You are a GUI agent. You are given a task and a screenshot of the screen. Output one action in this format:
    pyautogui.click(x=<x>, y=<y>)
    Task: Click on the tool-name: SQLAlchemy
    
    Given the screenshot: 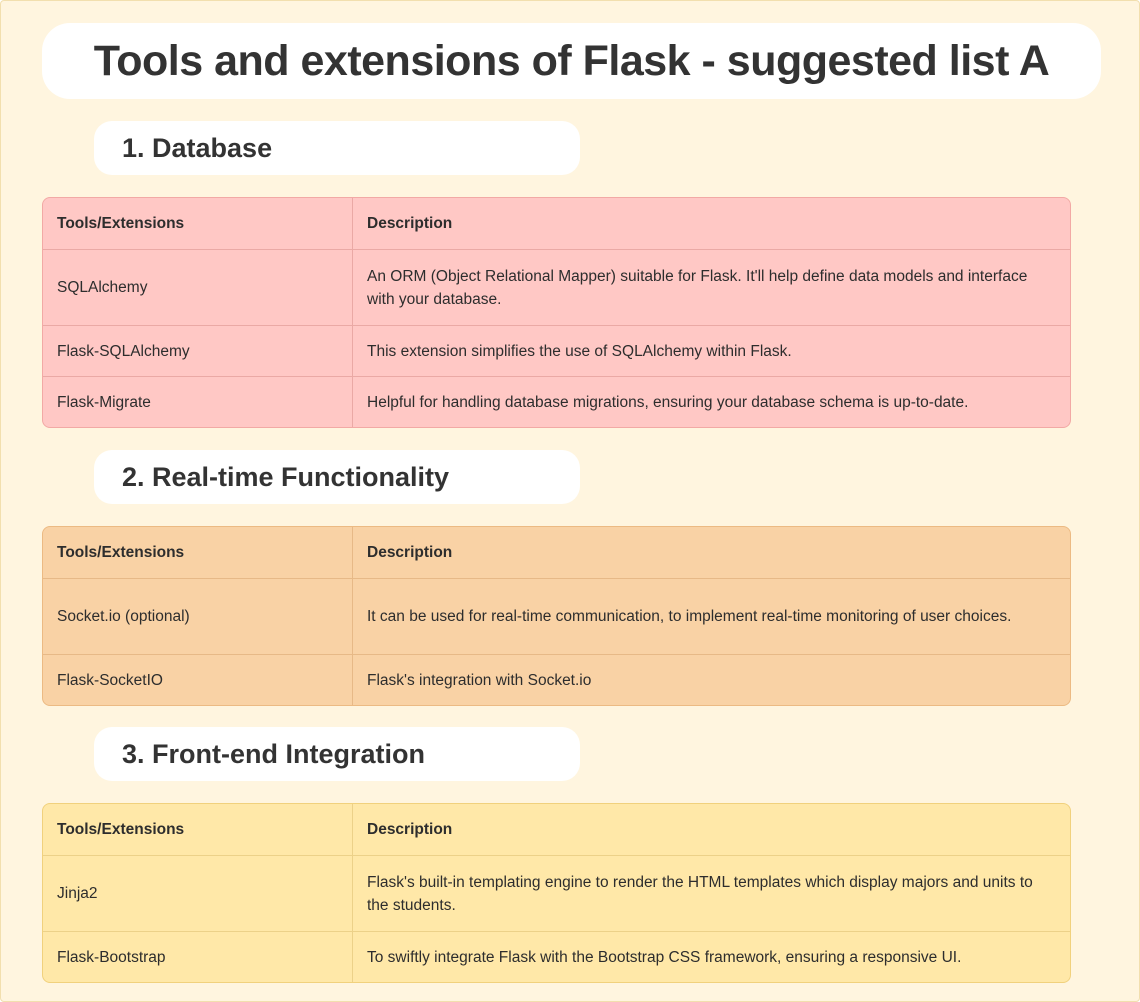 What is the action you would take?
    pyautogui.click(x=197, y=287)
    